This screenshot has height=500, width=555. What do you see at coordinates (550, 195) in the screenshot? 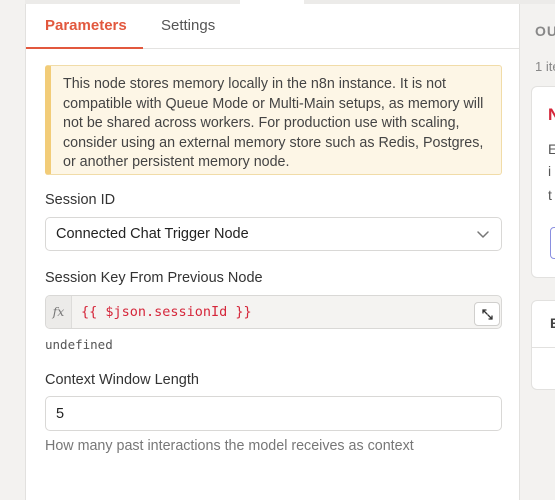
I see `output-card-line: t` at bounding box center [550, 195].